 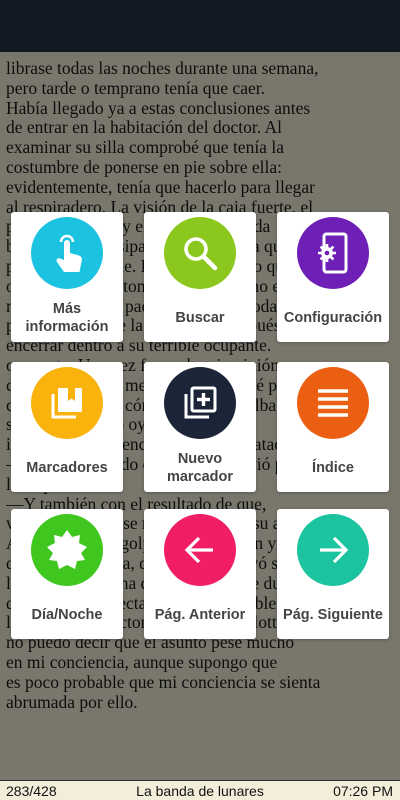 I want to click on search-button: Buscar, so click(x=200, y=277).